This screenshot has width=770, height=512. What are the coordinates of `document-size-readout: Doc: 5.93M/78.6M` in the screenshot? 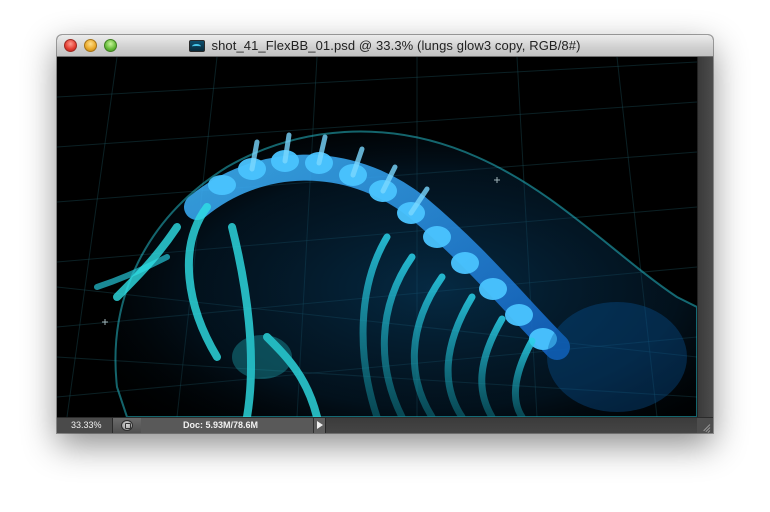 It's located at (227, 425).